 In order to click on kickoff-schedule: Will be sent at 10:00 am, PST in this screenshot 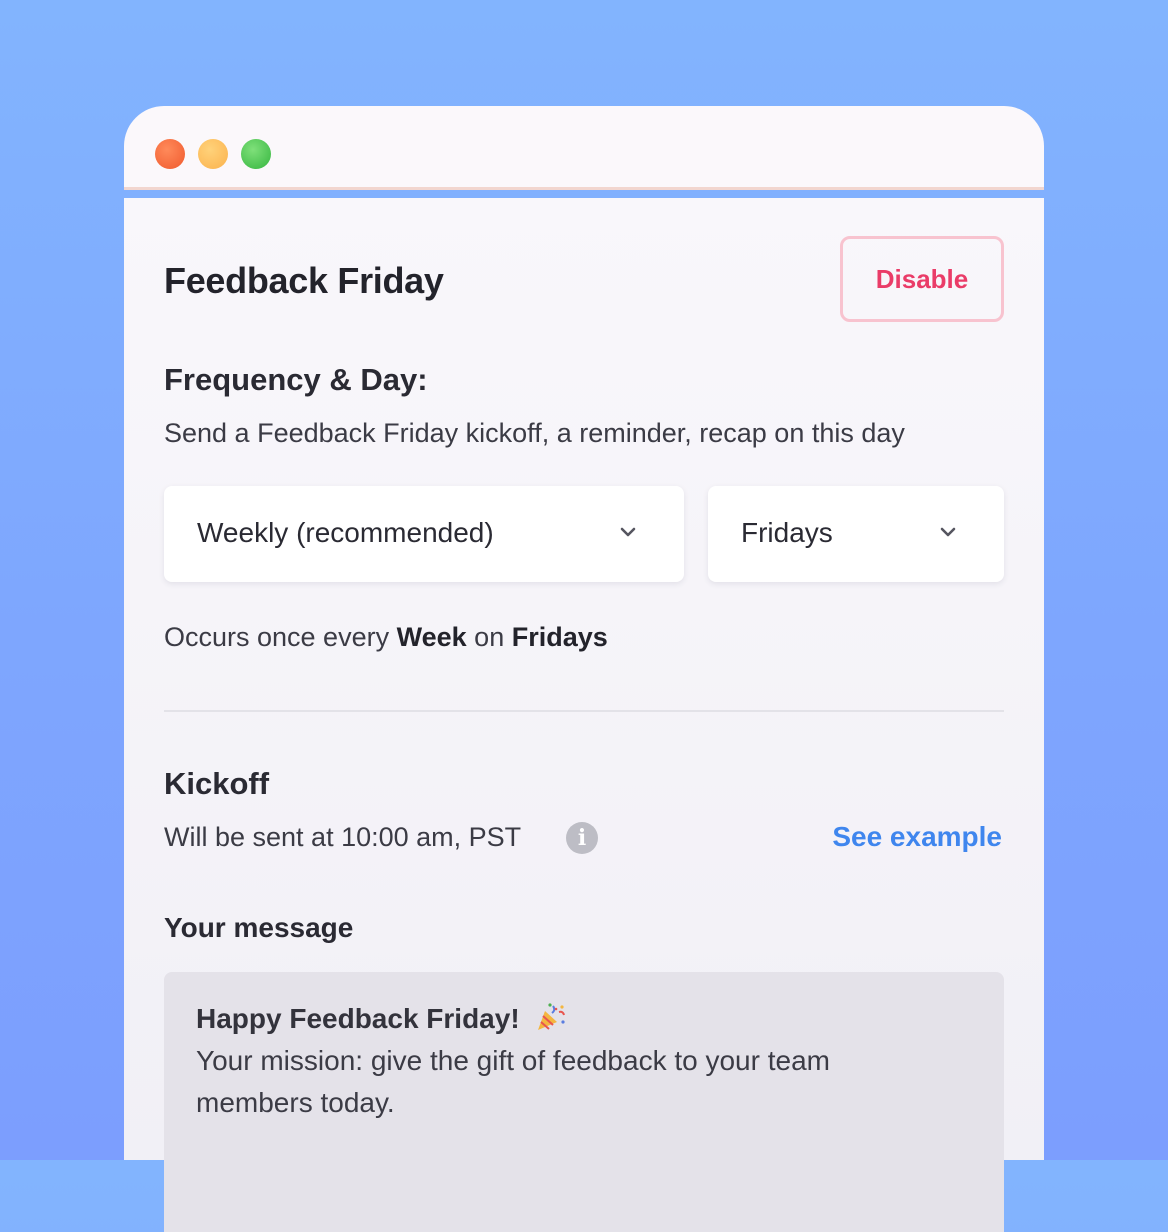, I will do `click(343, 837)`.